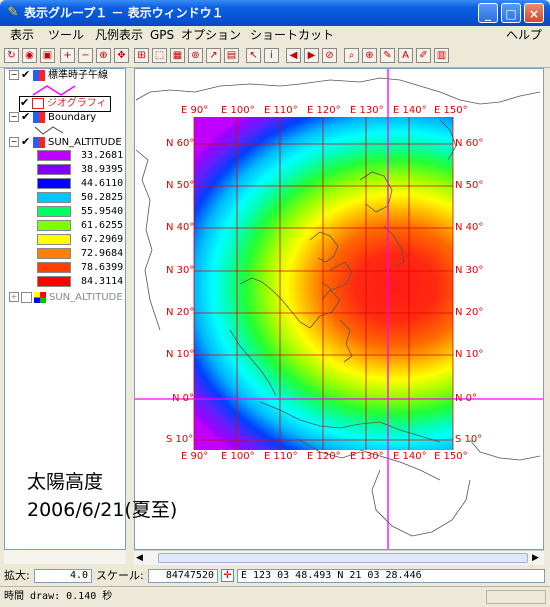 The height and width of the screenshot is (607, 550). What do you see at coordinates (102, 225) in the screenshot?
I see `legend-value: 61.6255` at bounding box center [102, 225].